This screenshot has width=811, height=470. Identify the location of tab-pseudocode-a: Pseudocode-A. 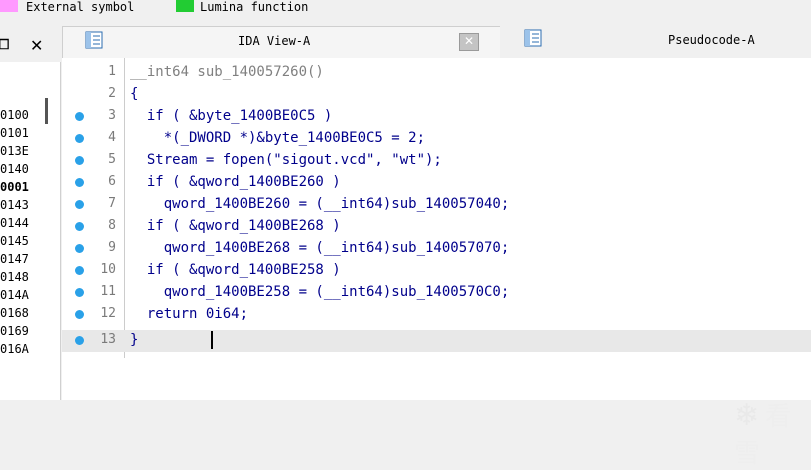
(655, 42).